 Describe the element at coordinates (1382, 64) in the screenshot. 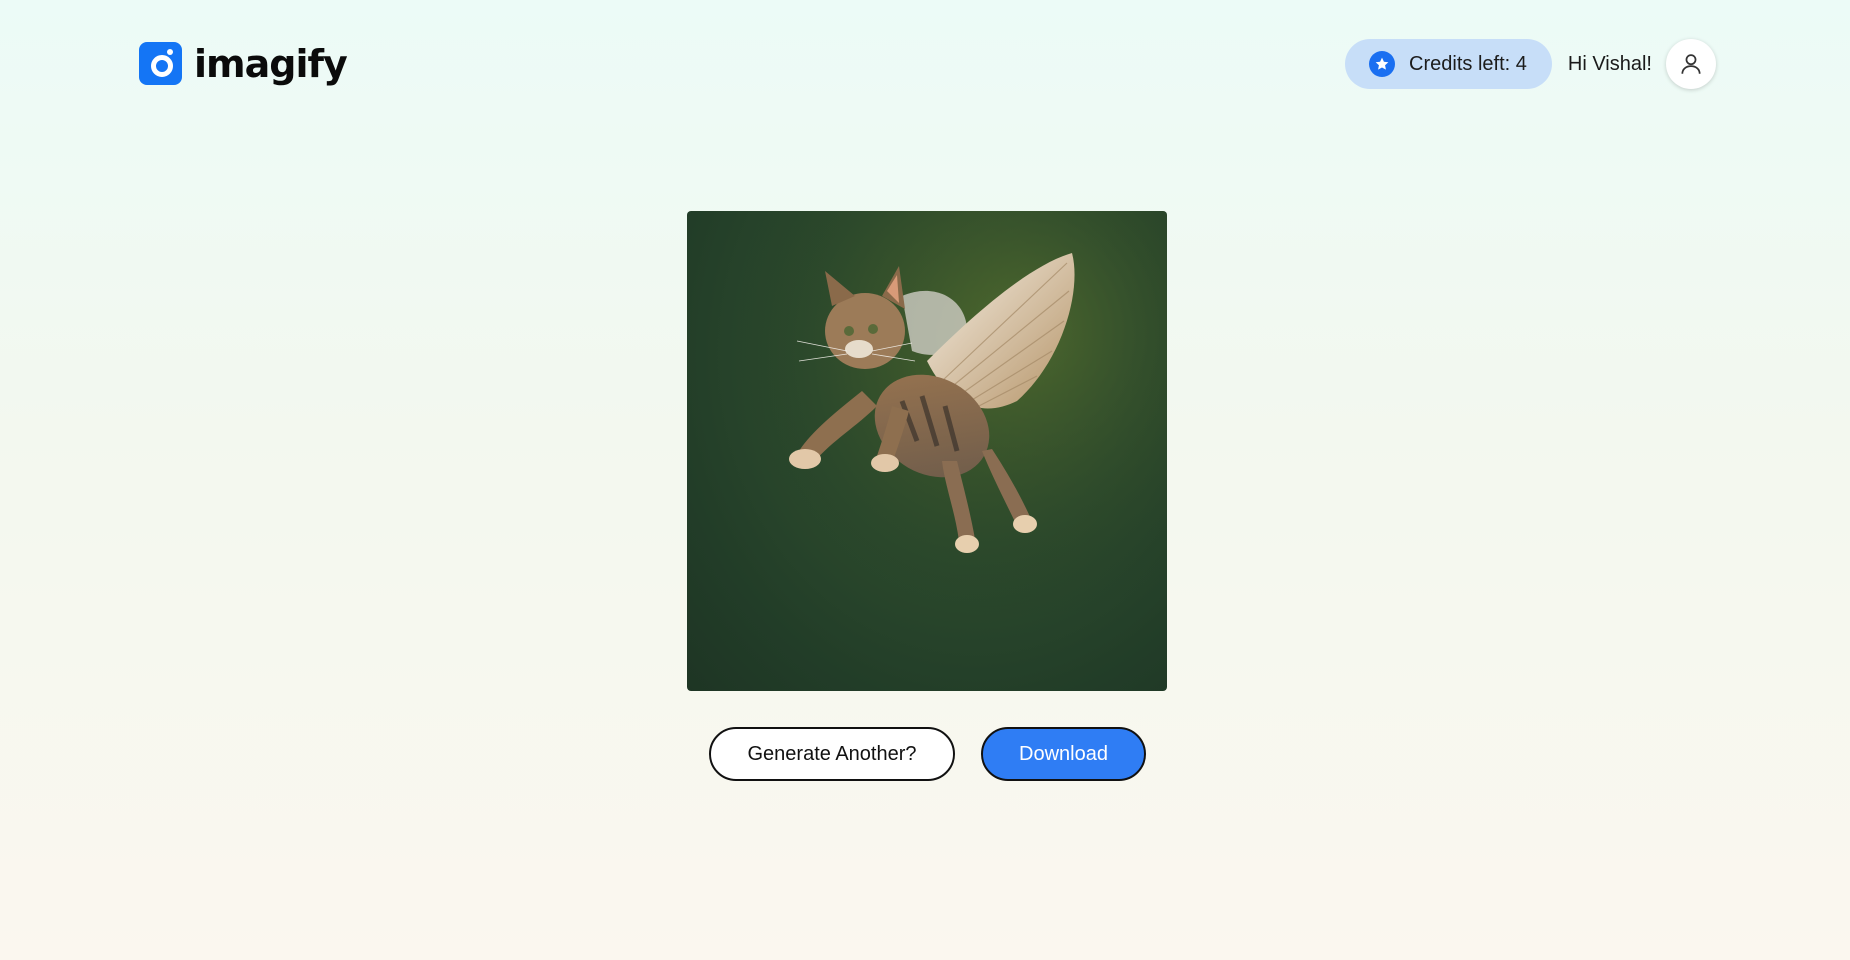

I see `star-icon` at that location.